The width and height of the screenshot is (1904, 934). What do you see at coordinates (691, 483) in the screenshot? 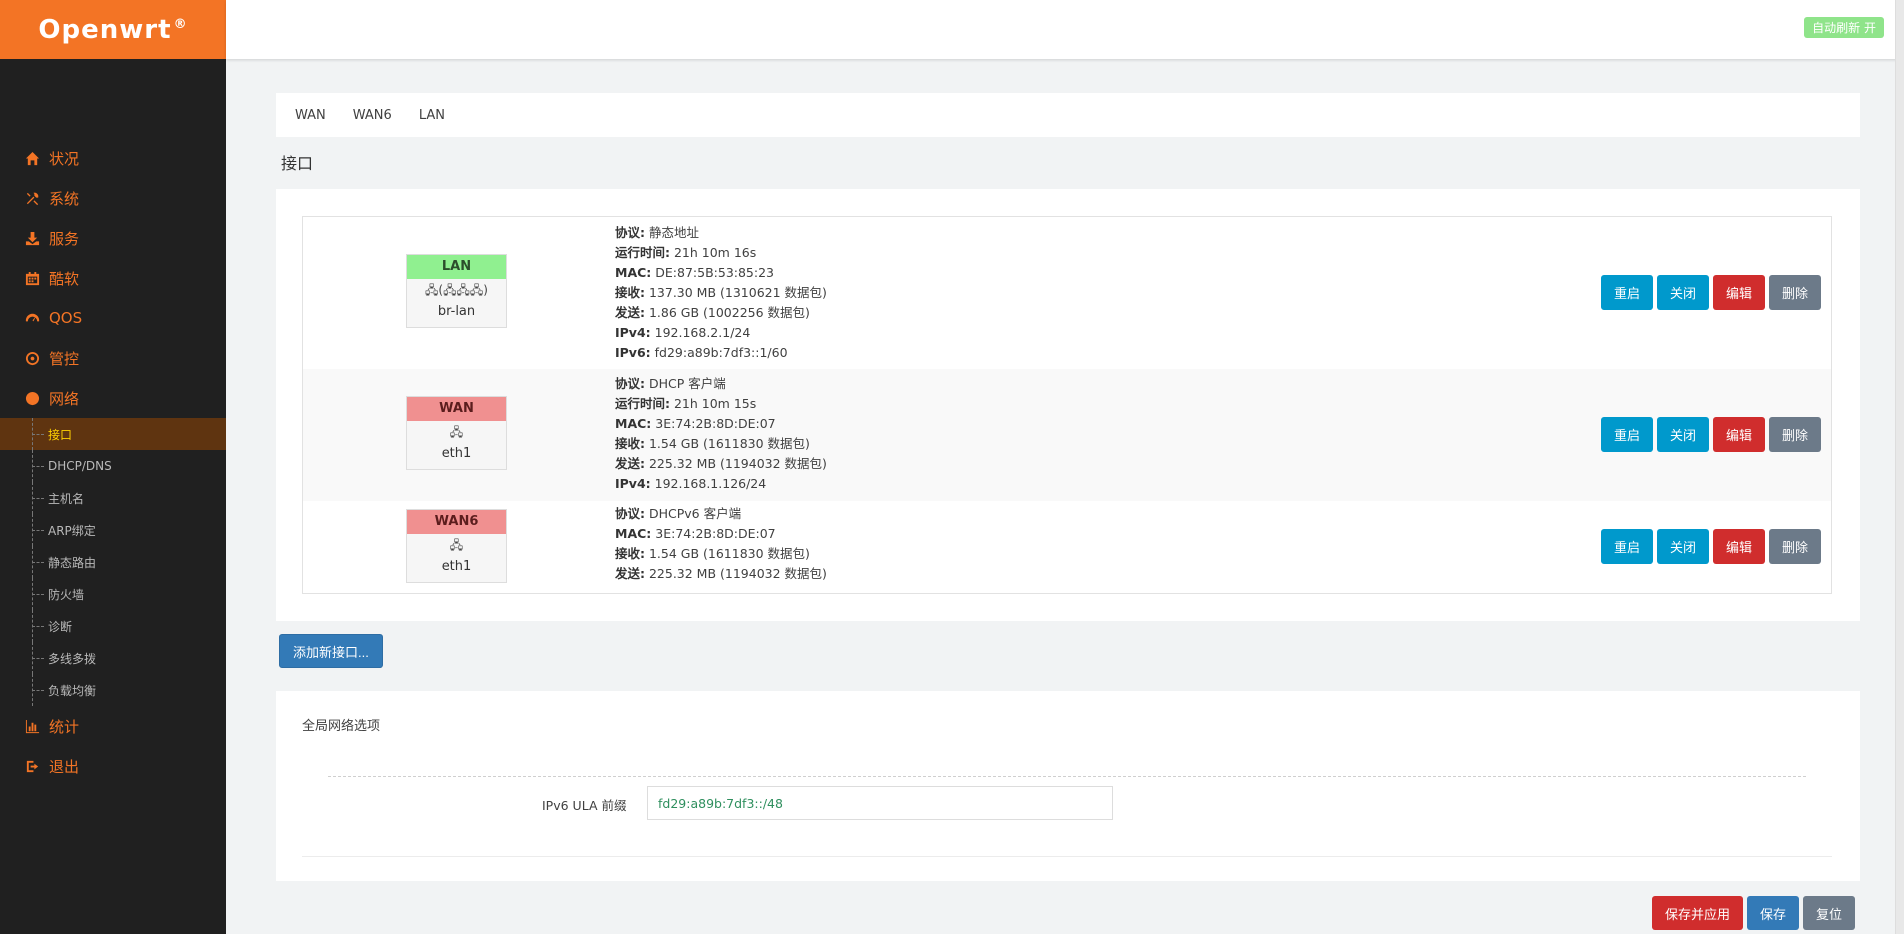
I see `info-line: IPv4: 192.168.1.126/24` at bounding box center [691, 483].